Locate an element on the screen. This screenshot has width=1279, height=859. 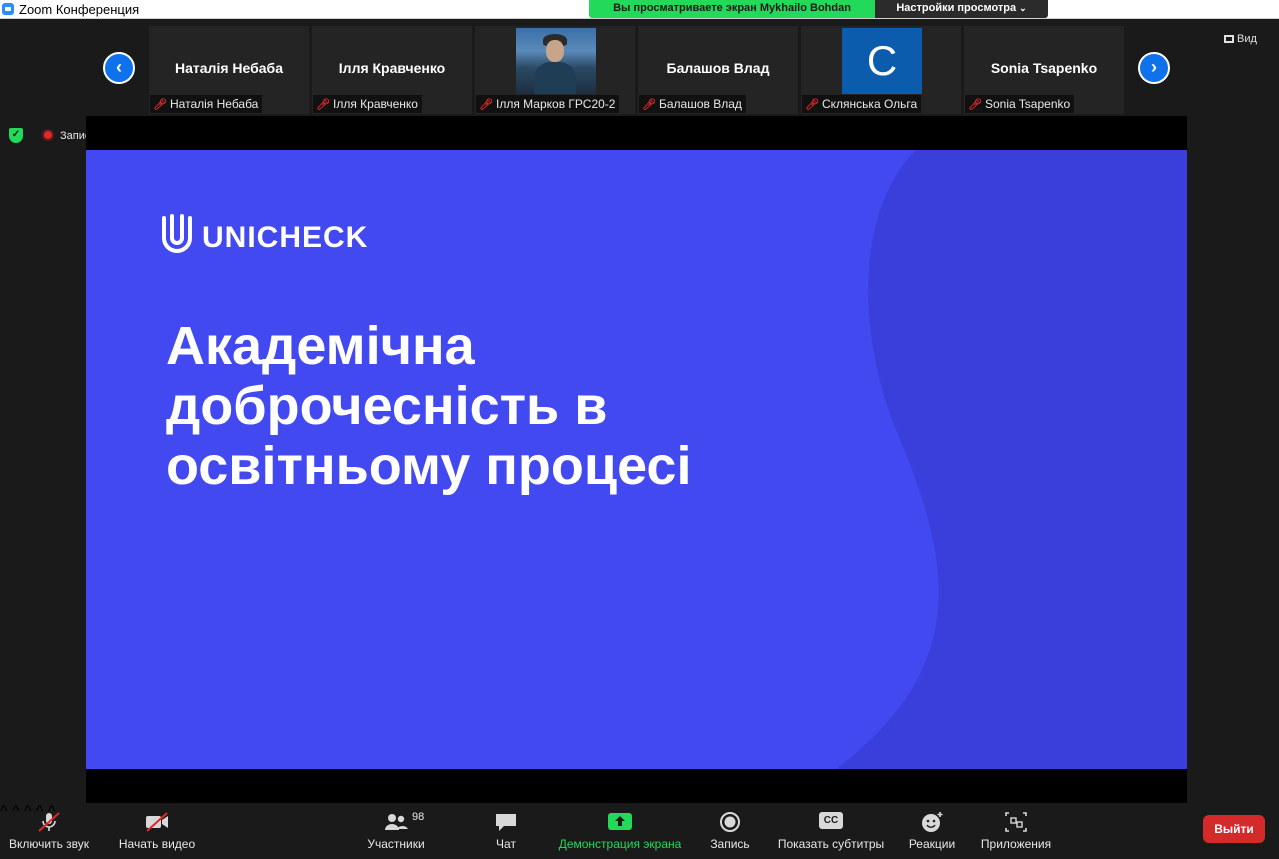
record-label: Запись is located at coordinates (730, 844).